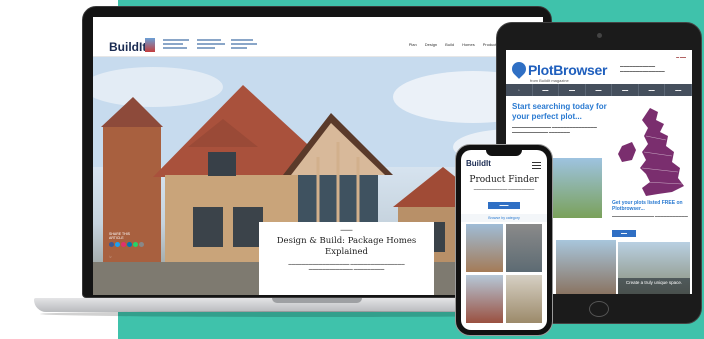 This screenshot has width=704, height=339. I want to click on plotbrowser-utility-links: ▬ ▬▬, so click(681, 57).